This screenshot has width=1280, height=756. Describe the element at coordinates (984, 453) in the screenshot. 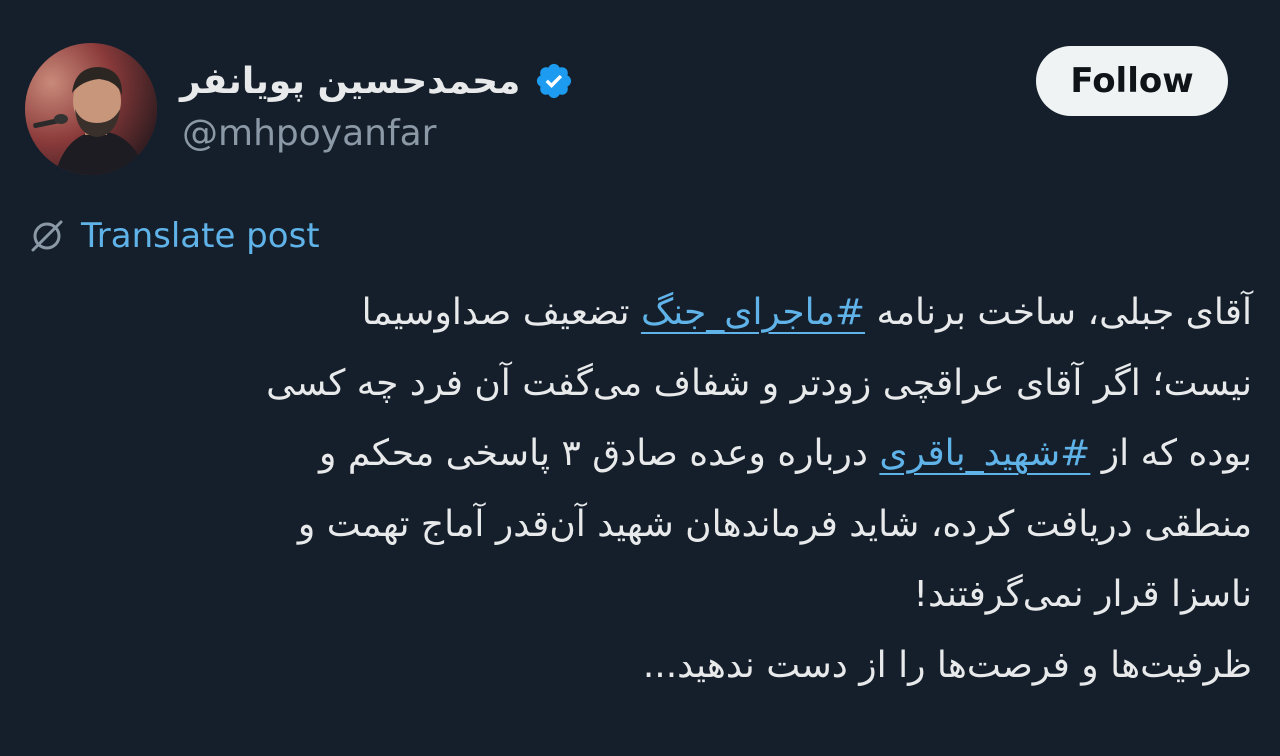

I see `hashtag-link: #شهید_باقری` at that location.